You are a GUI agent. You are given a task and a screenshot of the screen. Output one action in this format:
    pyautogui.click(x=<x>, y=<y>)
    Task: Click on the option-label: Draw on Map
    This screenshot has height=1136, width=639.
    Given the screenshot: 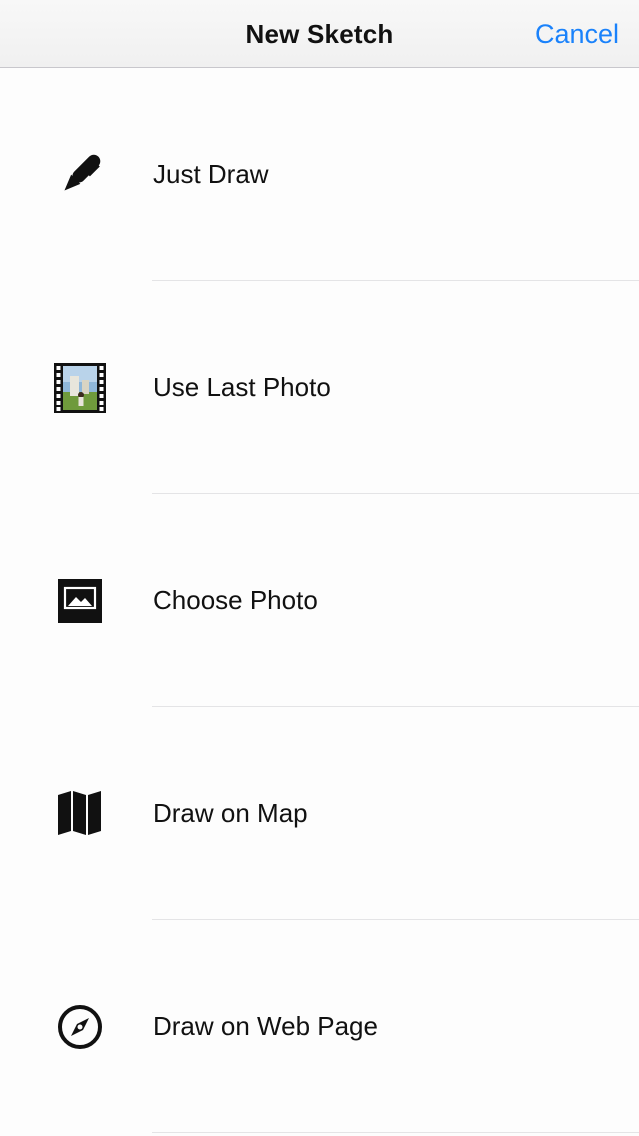 What is the action you would take?
    pyautogui.click(x=230, y=813)
    